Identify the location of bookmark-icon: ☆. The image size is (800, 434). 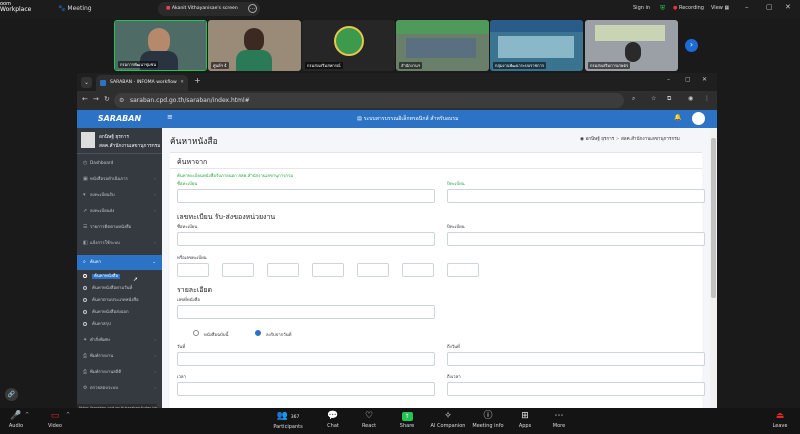
(653, 98).